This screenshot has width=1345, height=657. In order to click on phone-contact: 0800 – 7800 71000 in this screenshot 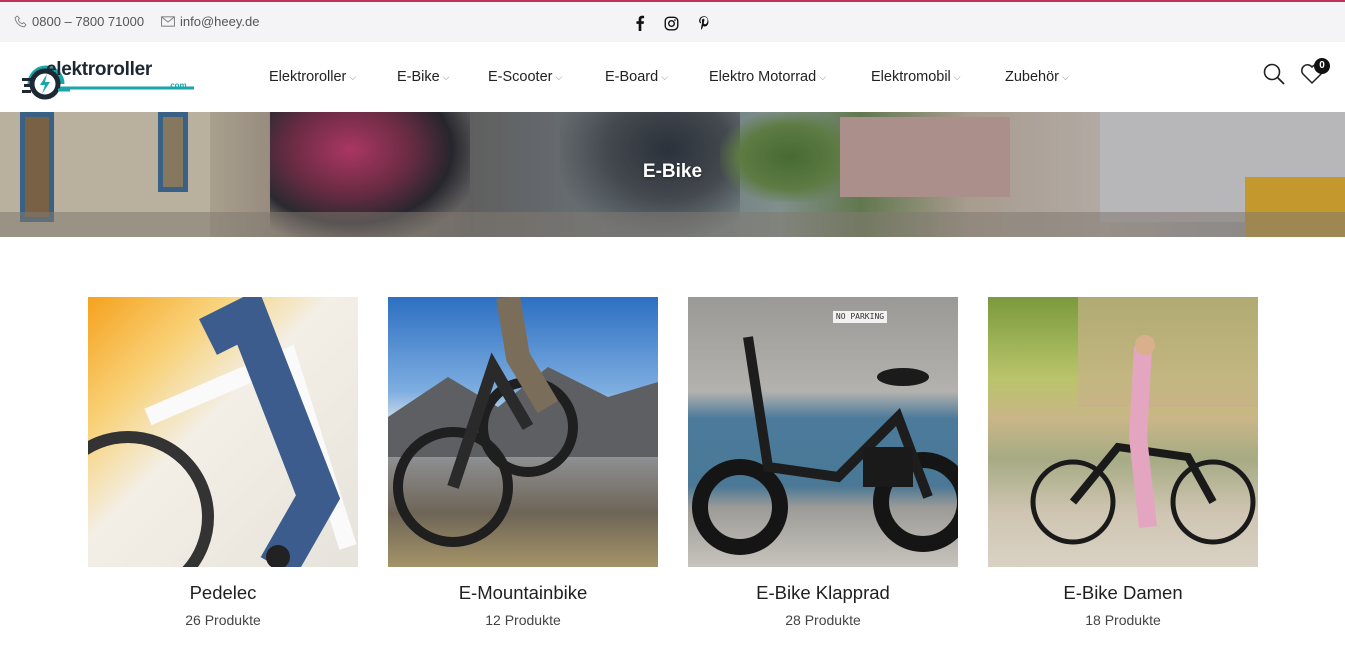, I will do `click(79, 21)`.